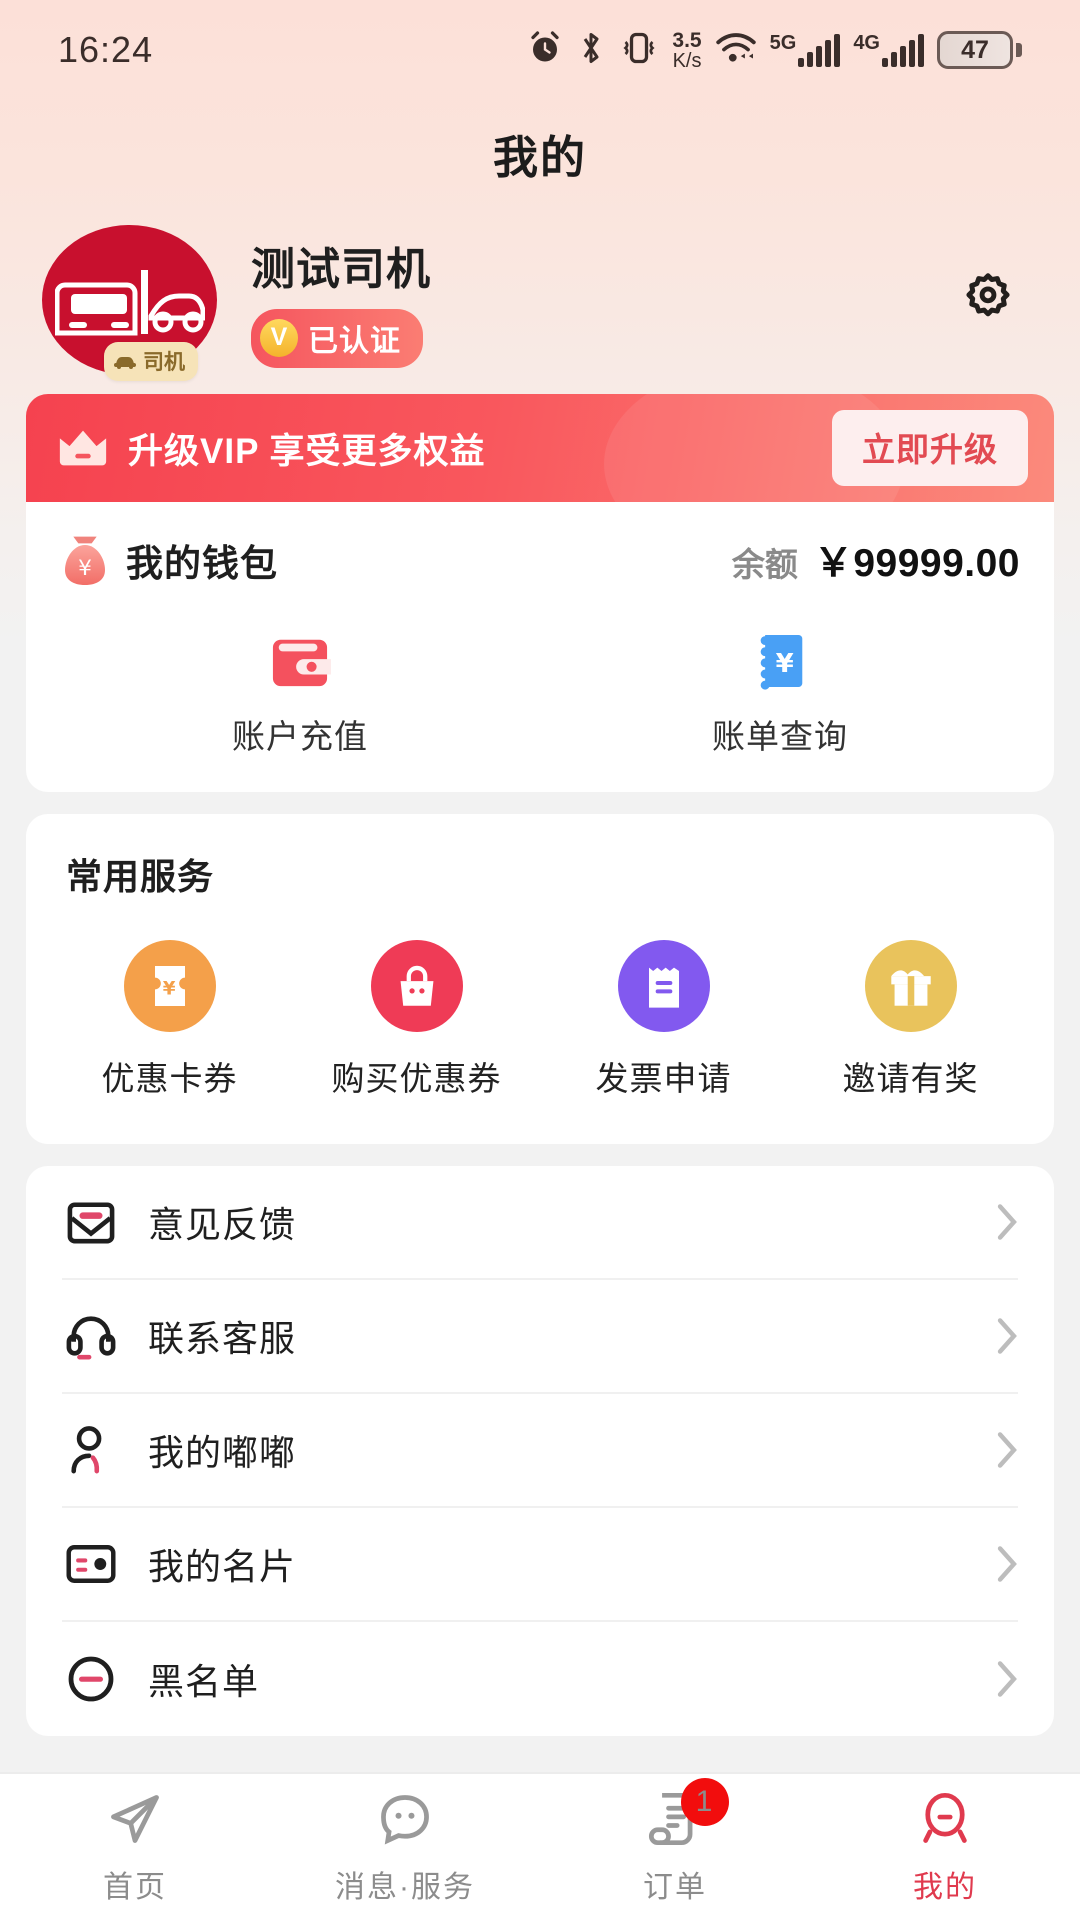  What do you see at coordinates (222, 1566) in the screenshot?
I see `menu-item-label: 我的名片` at bounding box center [222, 1566].